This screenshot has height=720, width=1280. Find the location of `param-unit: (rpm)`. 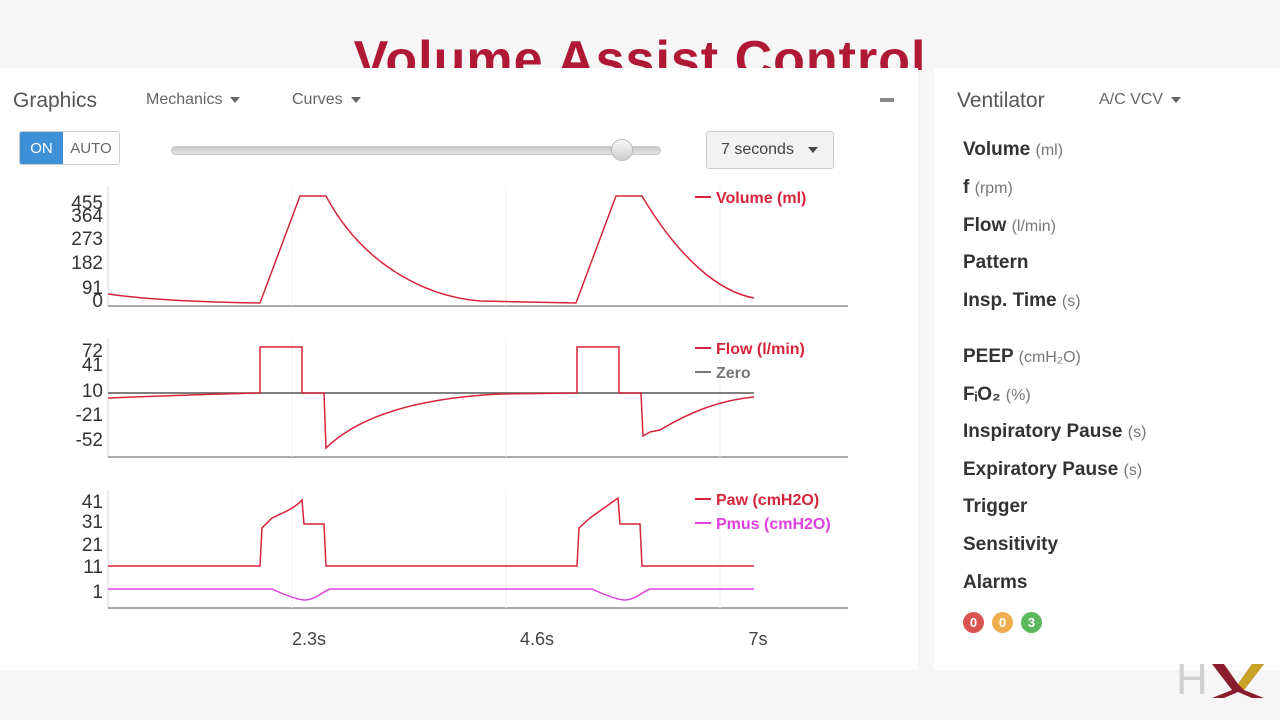

param-unit: (rpm) is located at coordinates (993, 188).